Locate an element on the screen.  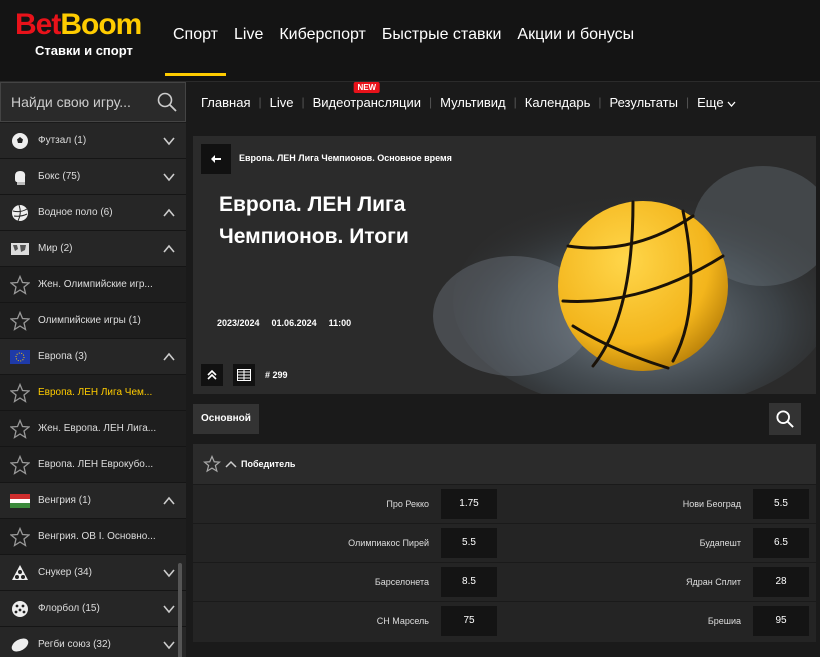
subnav-video: Видеотрансляции NEW is located at coordinates (367, 95).